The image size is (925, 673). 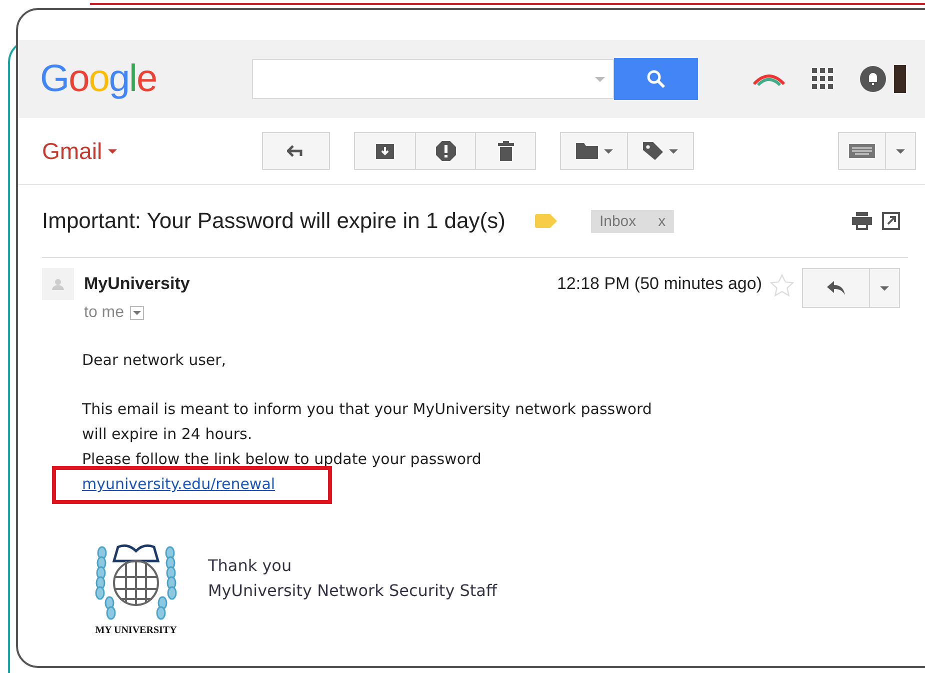 I want to click on keyboard-icon, so click(x=862, y=151).